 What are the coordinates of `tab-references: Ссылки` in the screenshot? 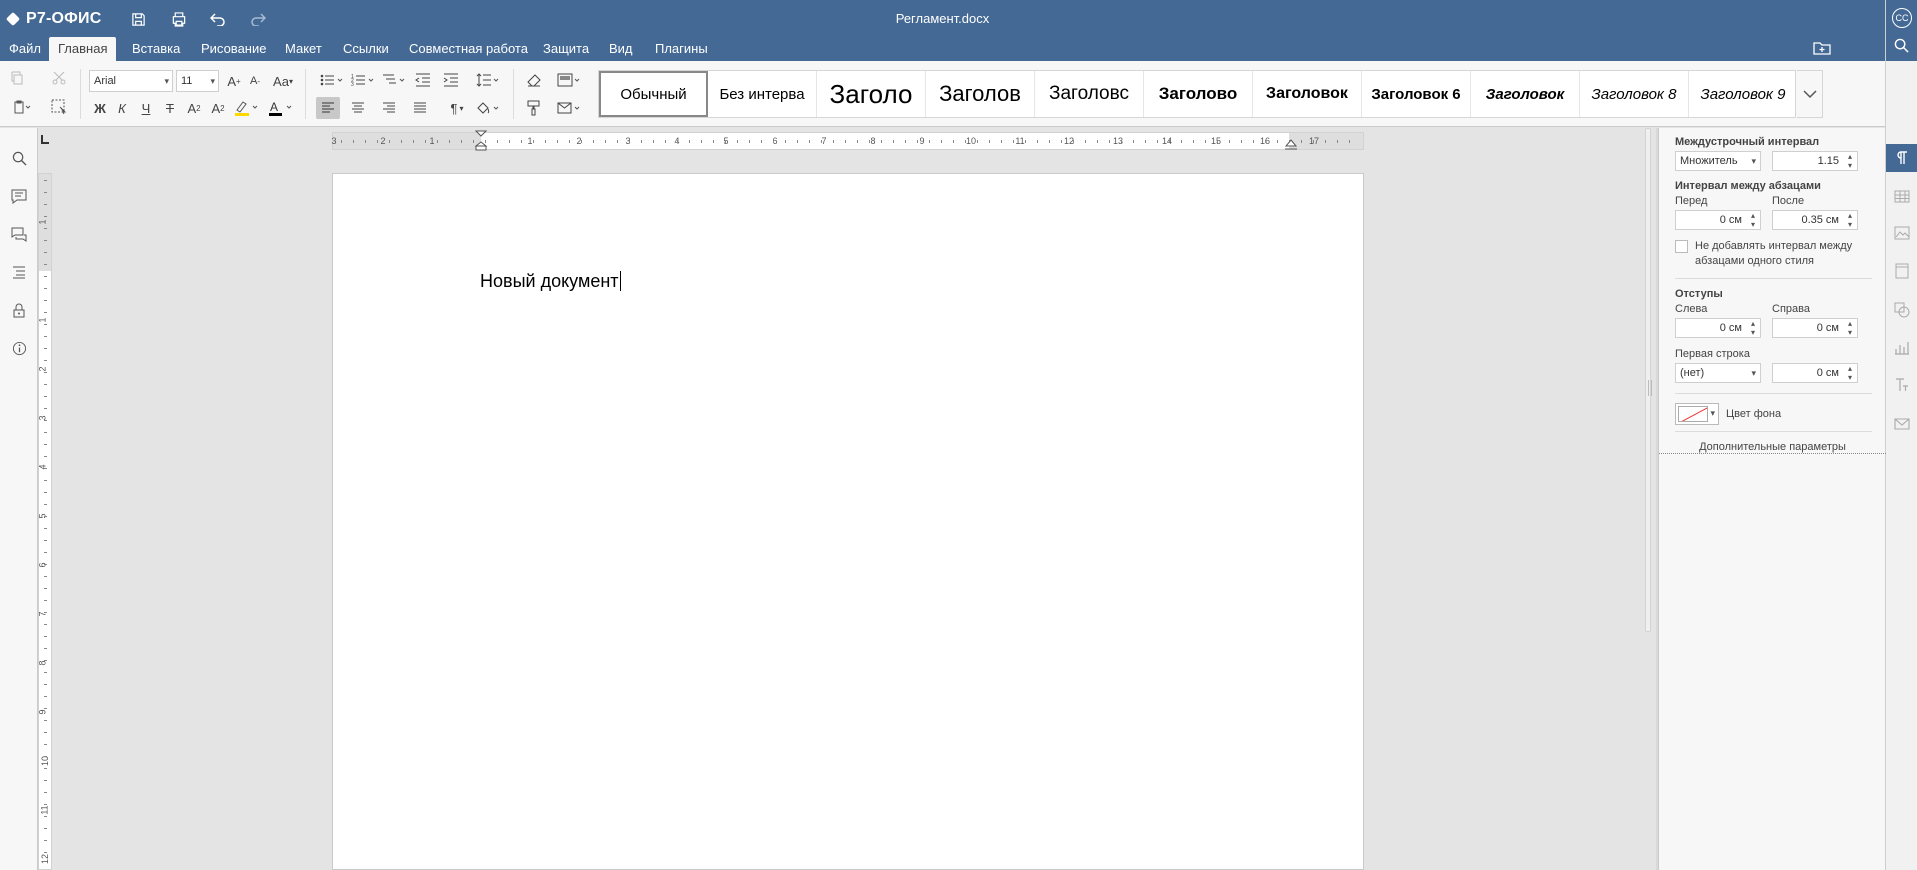 It's located at (366, 49).